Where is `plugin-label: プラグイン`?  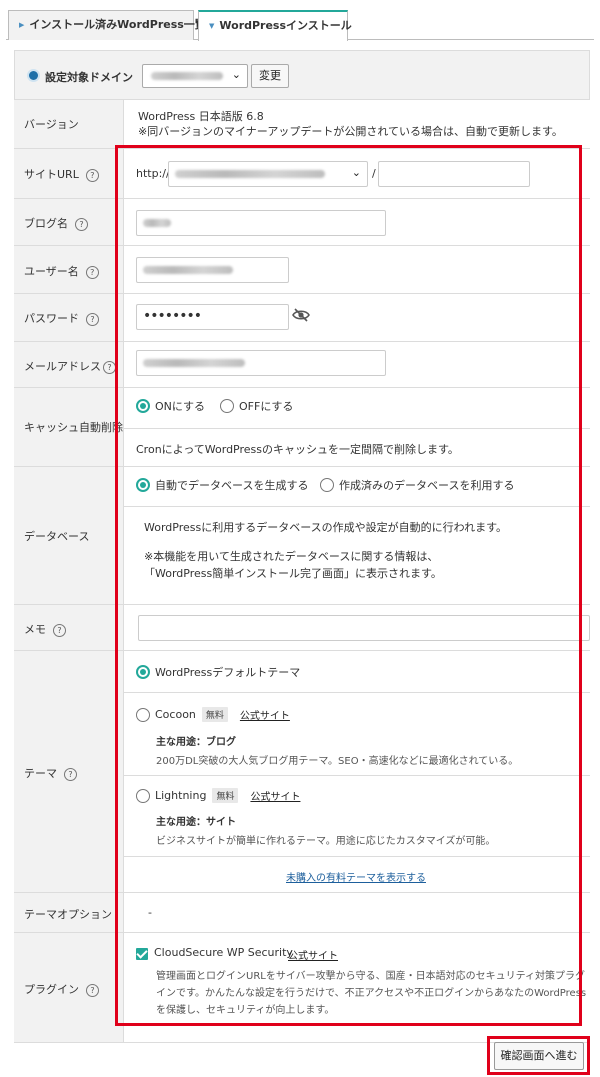 plugin-label: プラグイン is located at coordinates (51, 989).